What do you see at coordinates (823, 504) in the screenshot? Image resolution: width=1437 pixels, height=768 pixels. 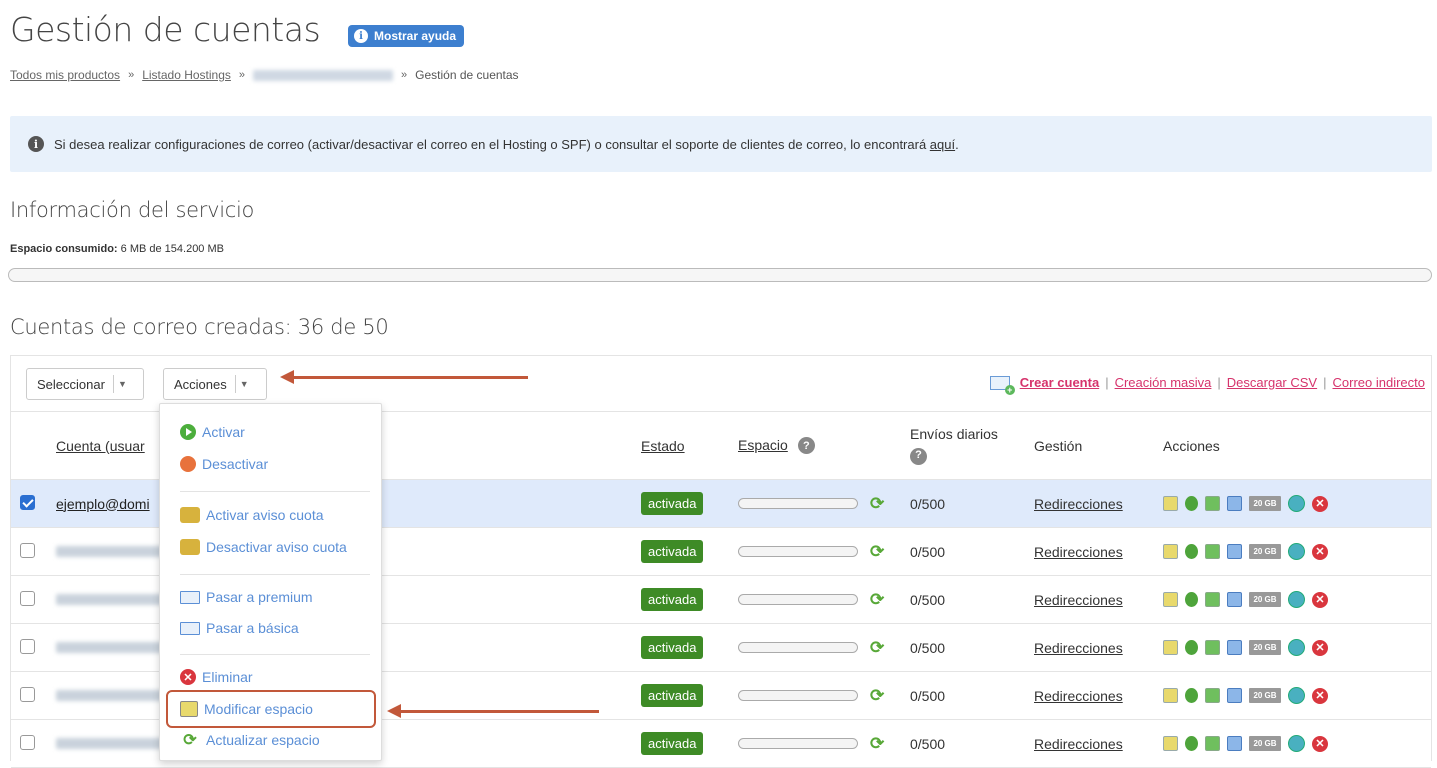 I see `space-cell: ⟳` at bounding box center [823, 504].